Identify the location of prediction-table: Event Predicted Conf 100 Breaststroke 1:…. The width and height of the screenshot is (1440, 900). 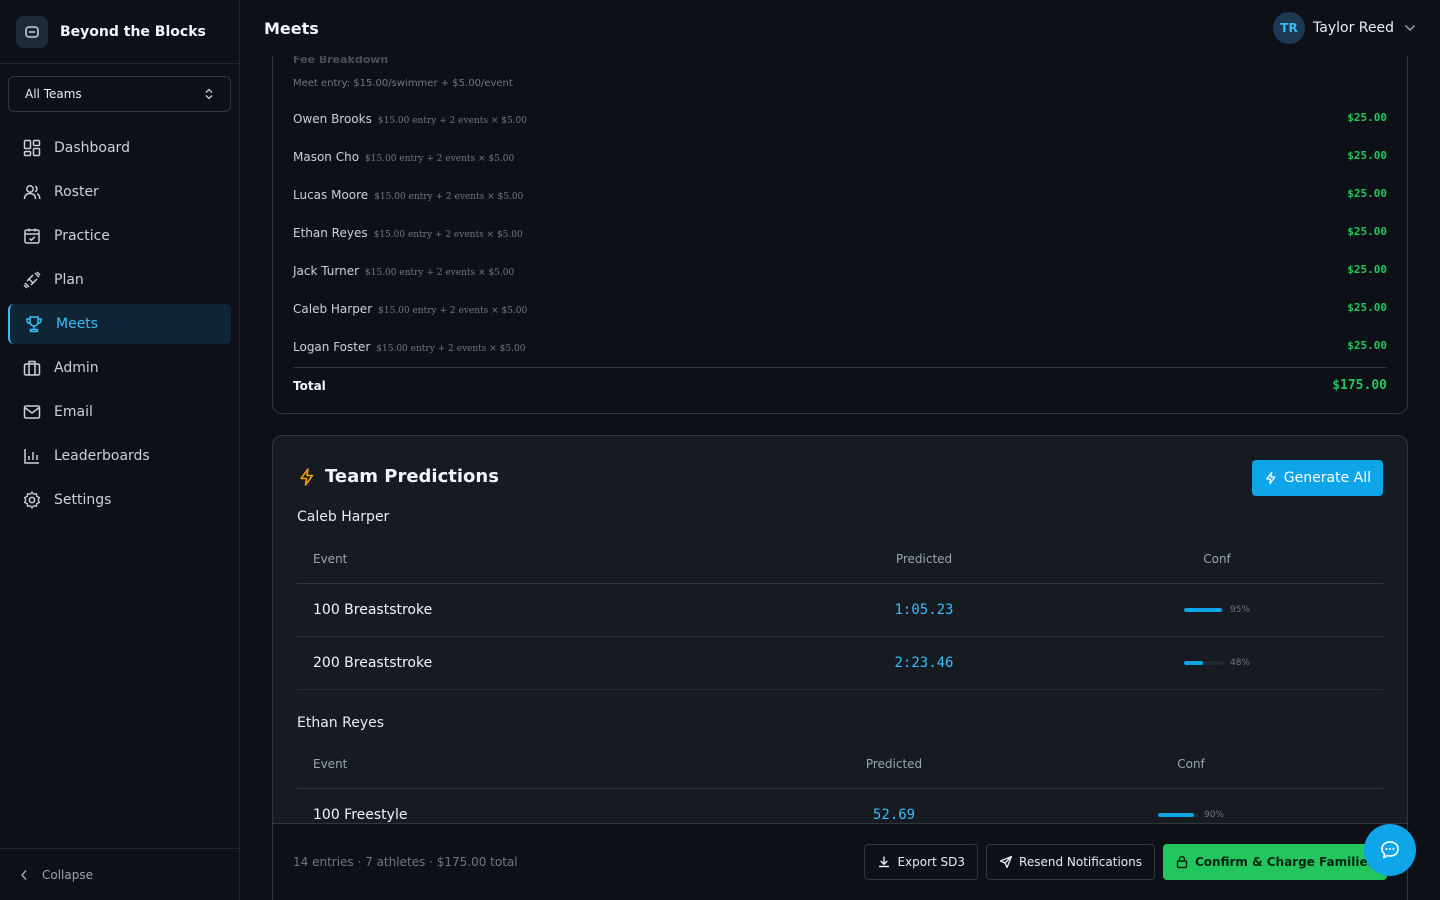
(840, 612).